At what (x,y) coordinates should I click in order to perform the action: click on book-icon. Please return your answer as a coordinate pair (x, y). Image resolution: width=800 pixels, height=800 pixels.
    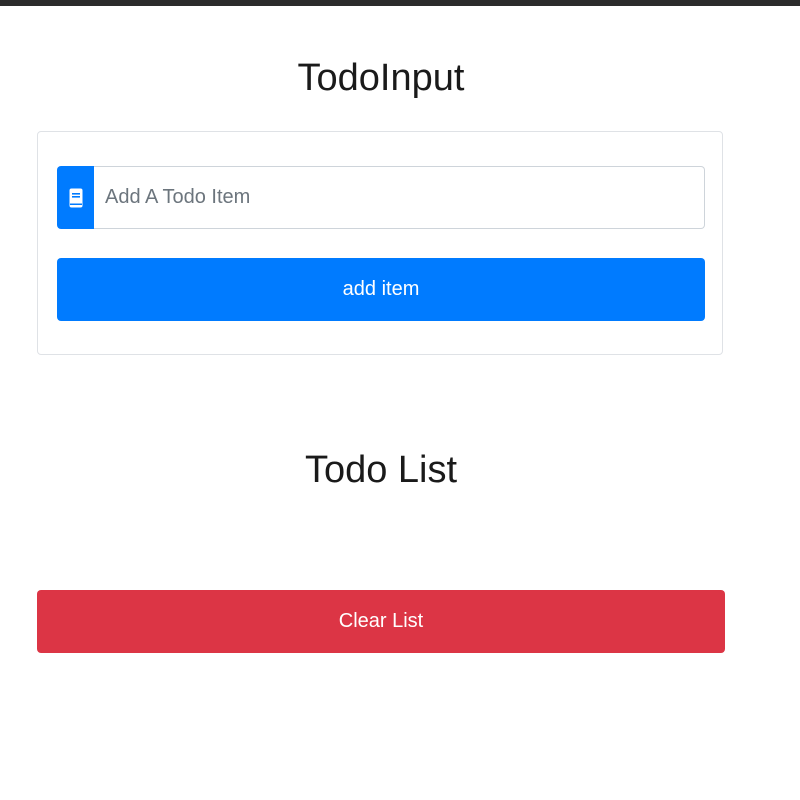
    Looking at the image, I should click on (75, 197).